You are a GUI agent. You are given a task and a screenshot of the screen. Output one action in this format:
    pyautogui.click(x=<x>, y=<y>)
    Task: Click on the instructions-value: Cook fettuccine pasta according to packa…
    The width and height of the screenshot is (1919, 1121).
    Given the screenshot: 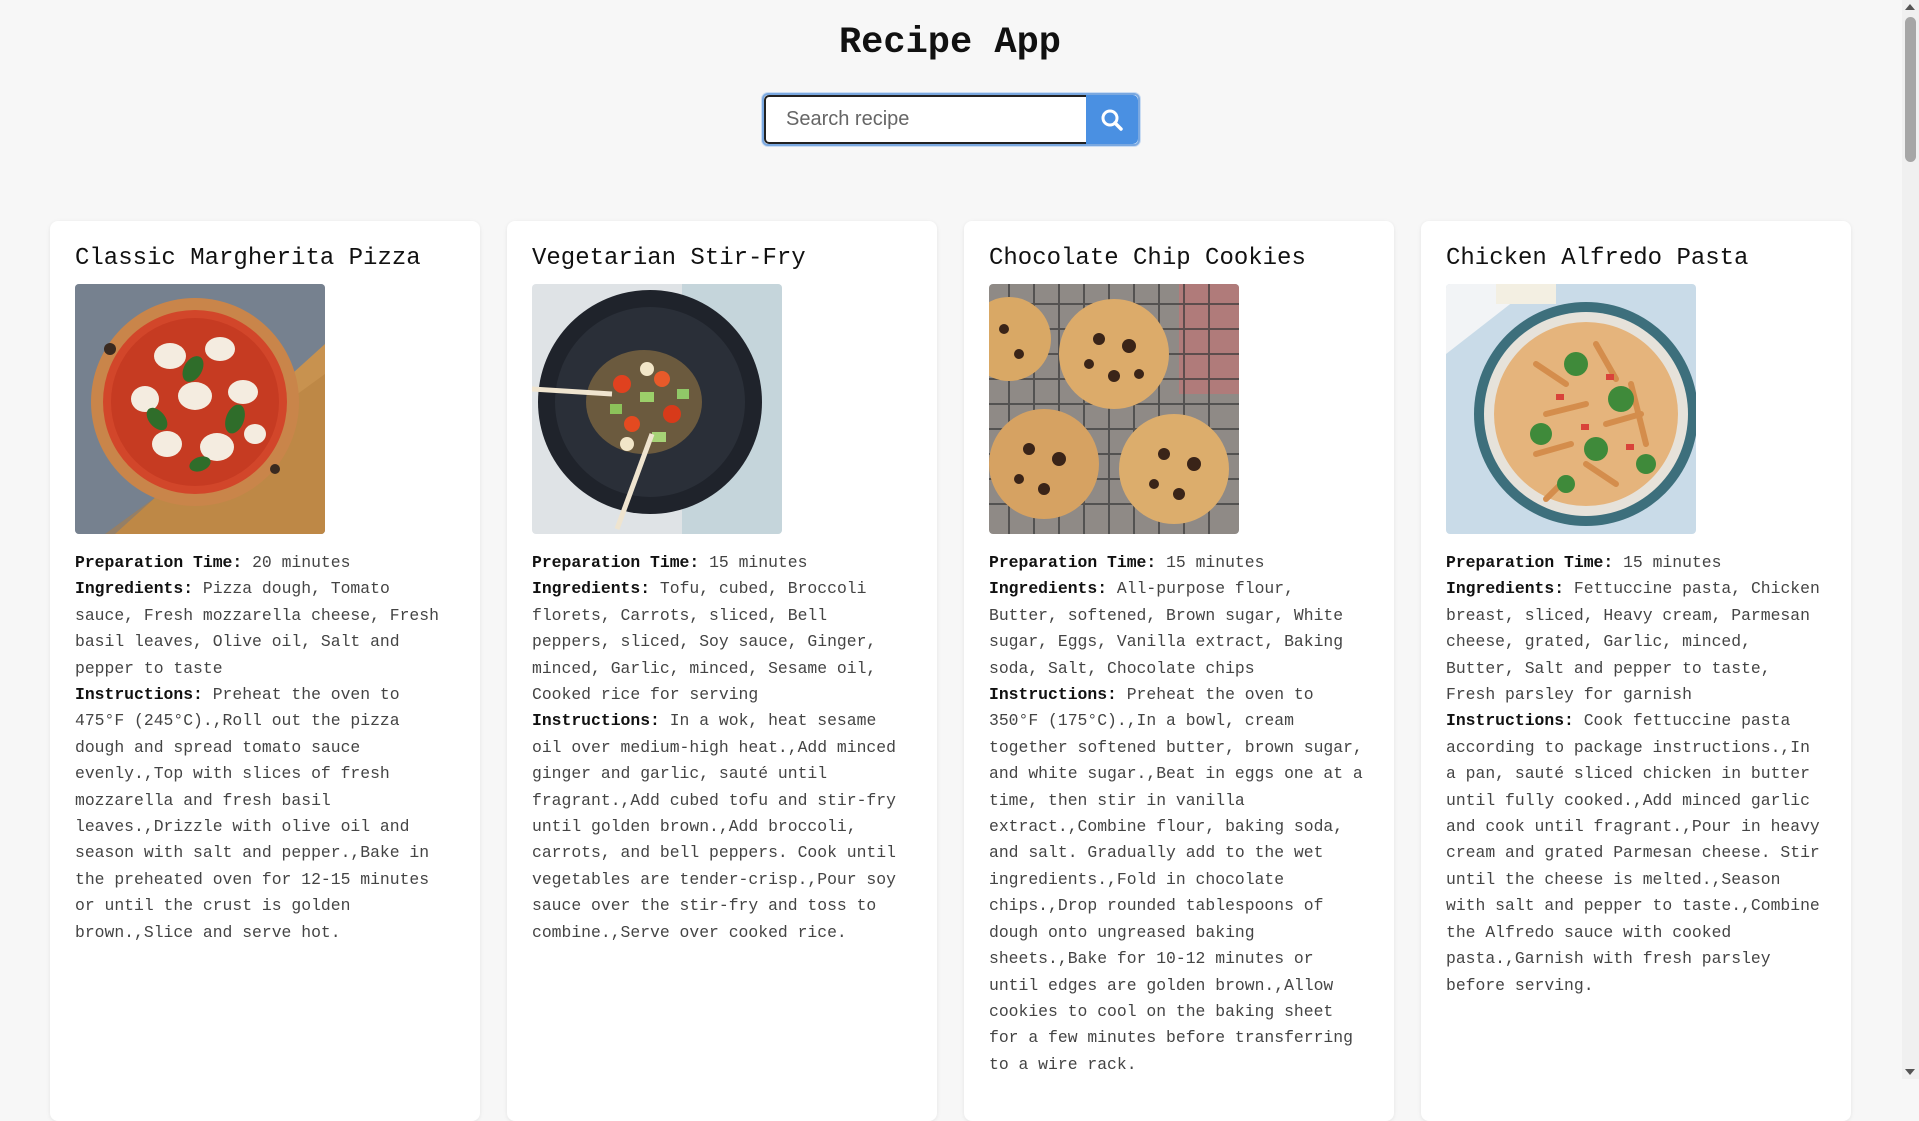 What is the action you would take?
    pyautogui.click(x=1633, y=853)
    